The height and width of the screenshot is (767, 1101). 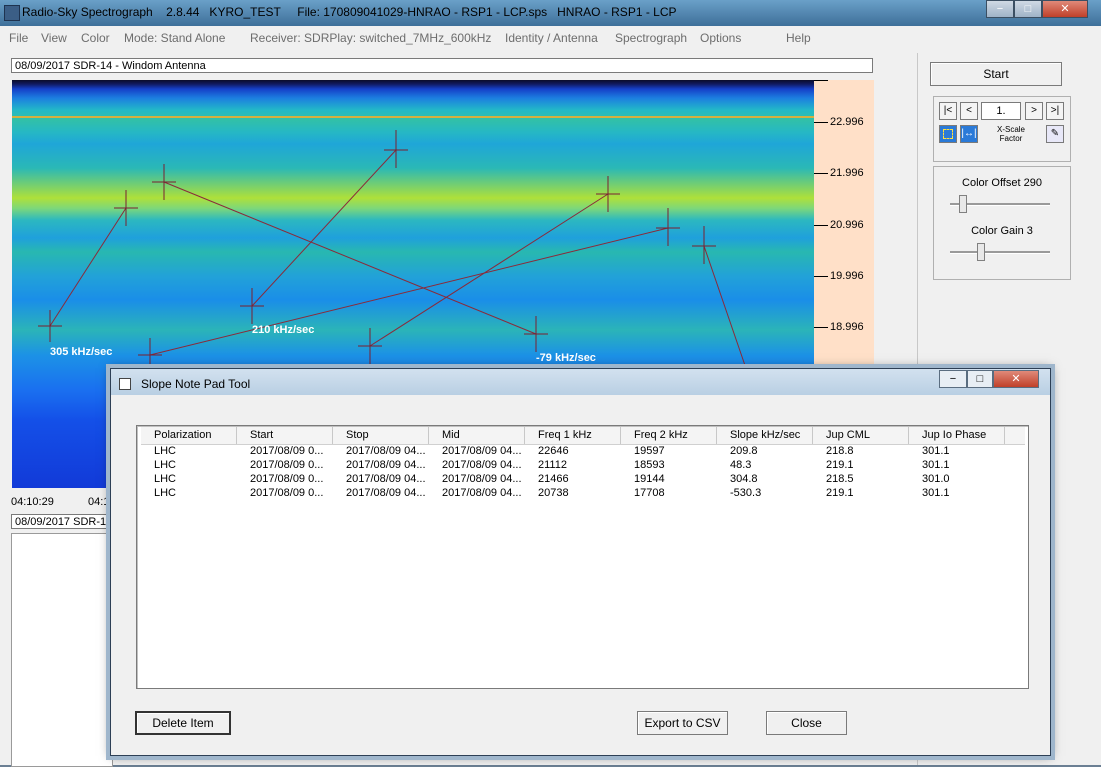 What do you see at coordinates (381, 435) in the screenshot?
I see `column-header-stop: Stop` at bounding box center [381, 435].